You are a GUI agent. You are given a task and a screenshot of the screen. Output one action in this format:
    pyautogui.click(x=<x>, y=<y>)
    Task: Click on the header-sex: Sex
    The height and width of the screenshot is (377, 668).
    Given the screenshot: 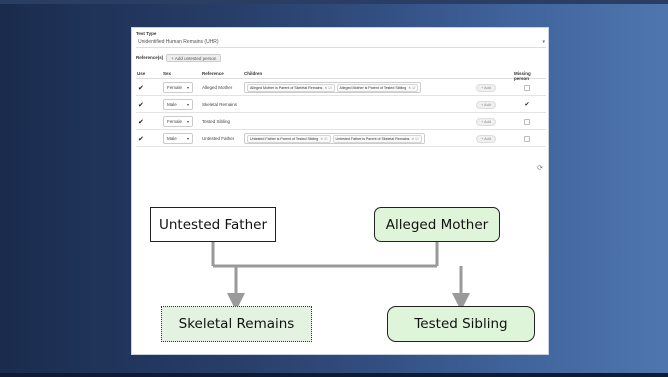 What is the action you would take?
    pyautogui.click(x=167, y=73)
    